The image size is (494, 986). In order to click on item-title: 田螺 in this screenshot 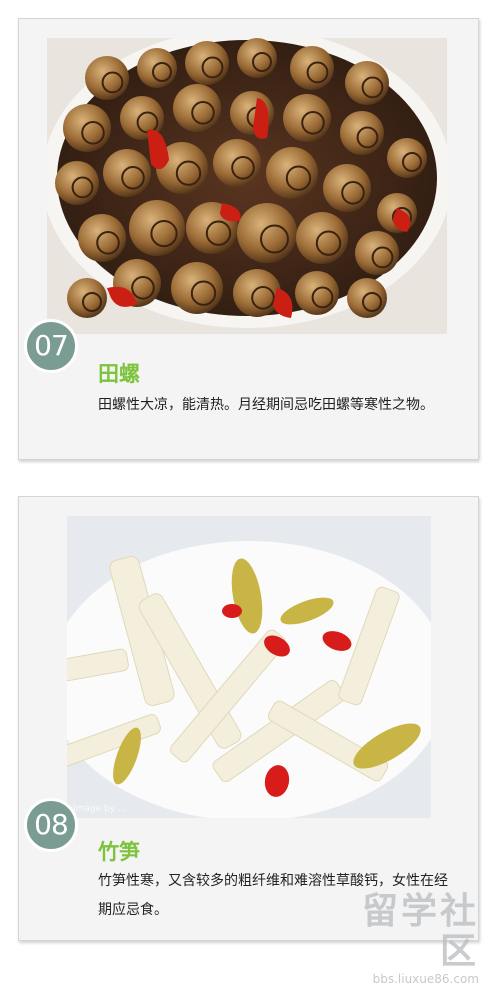, I will do `click(119, 374)`.